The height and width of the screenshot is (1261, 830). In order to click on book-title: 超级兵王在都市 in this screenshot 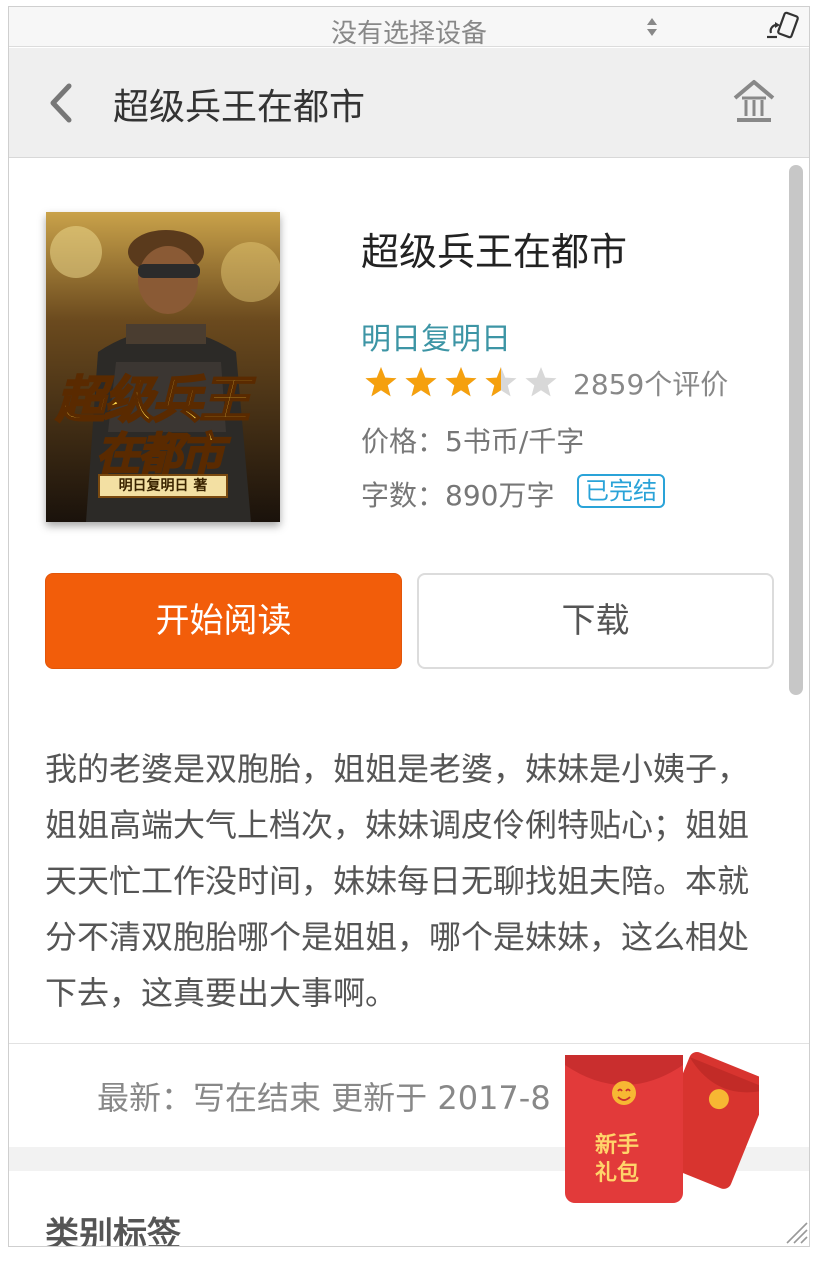, I will do `click(494, 252)`.